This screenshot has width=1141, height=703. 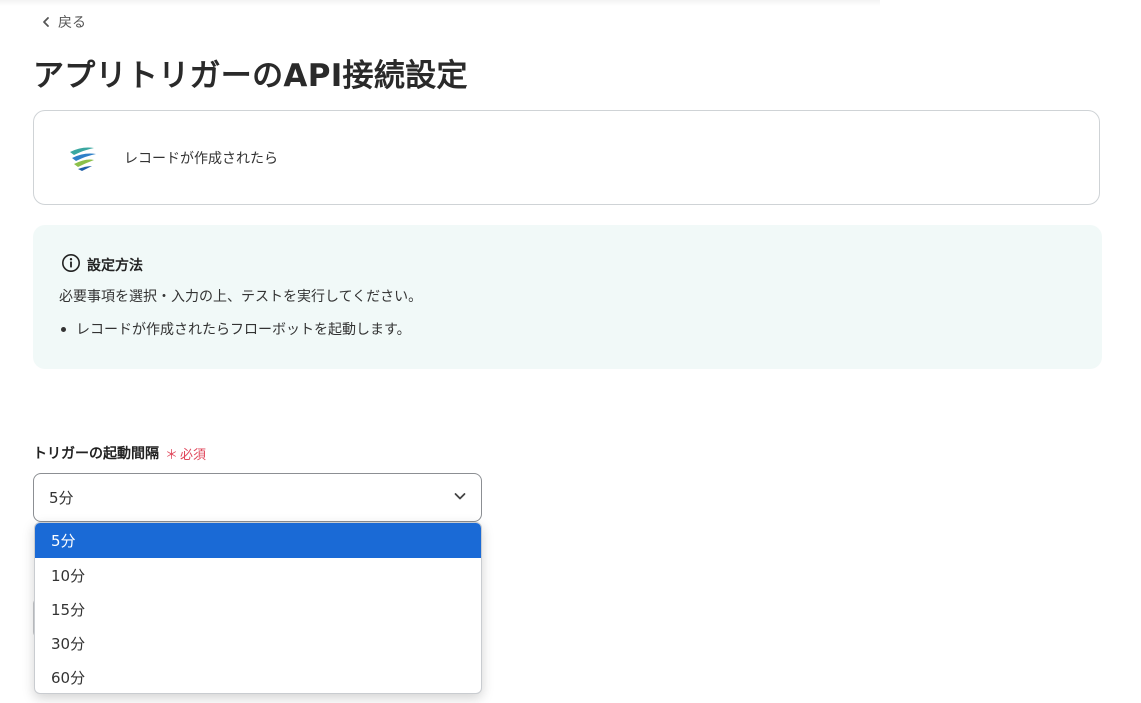 I want to click on interval-option-5: 5分, so click(x=258, y=540).